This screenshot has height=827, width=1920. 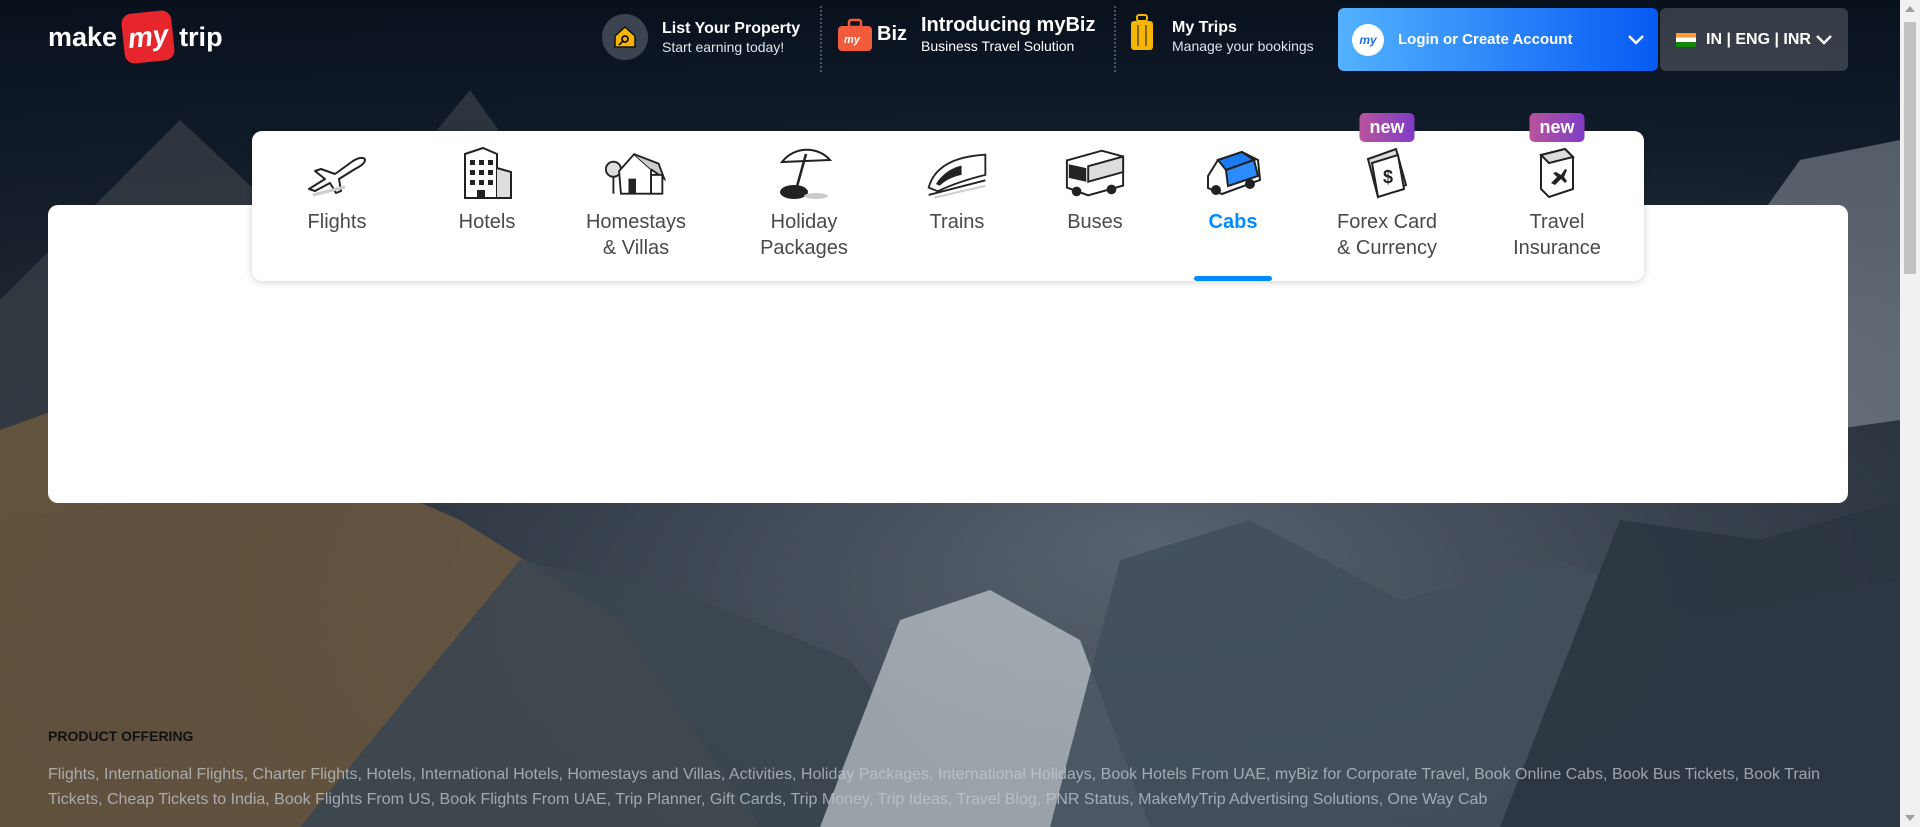 What do you see at coordinates (201, 36) in the screenshot?
I see `logo-trip: trip` at bounding box center [201, 36].